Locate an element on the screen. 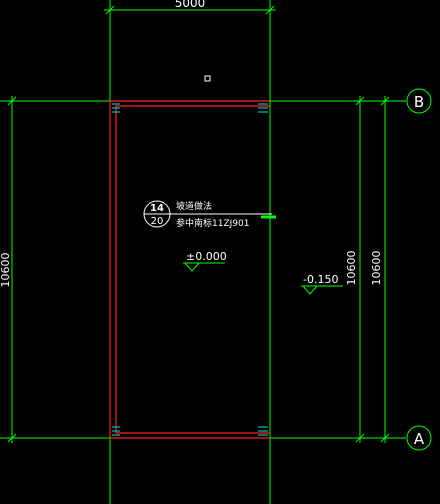 This screenshot has height=504, width=440. detail-callout-title: 坡道做法 is located at coordinates (194, 206).